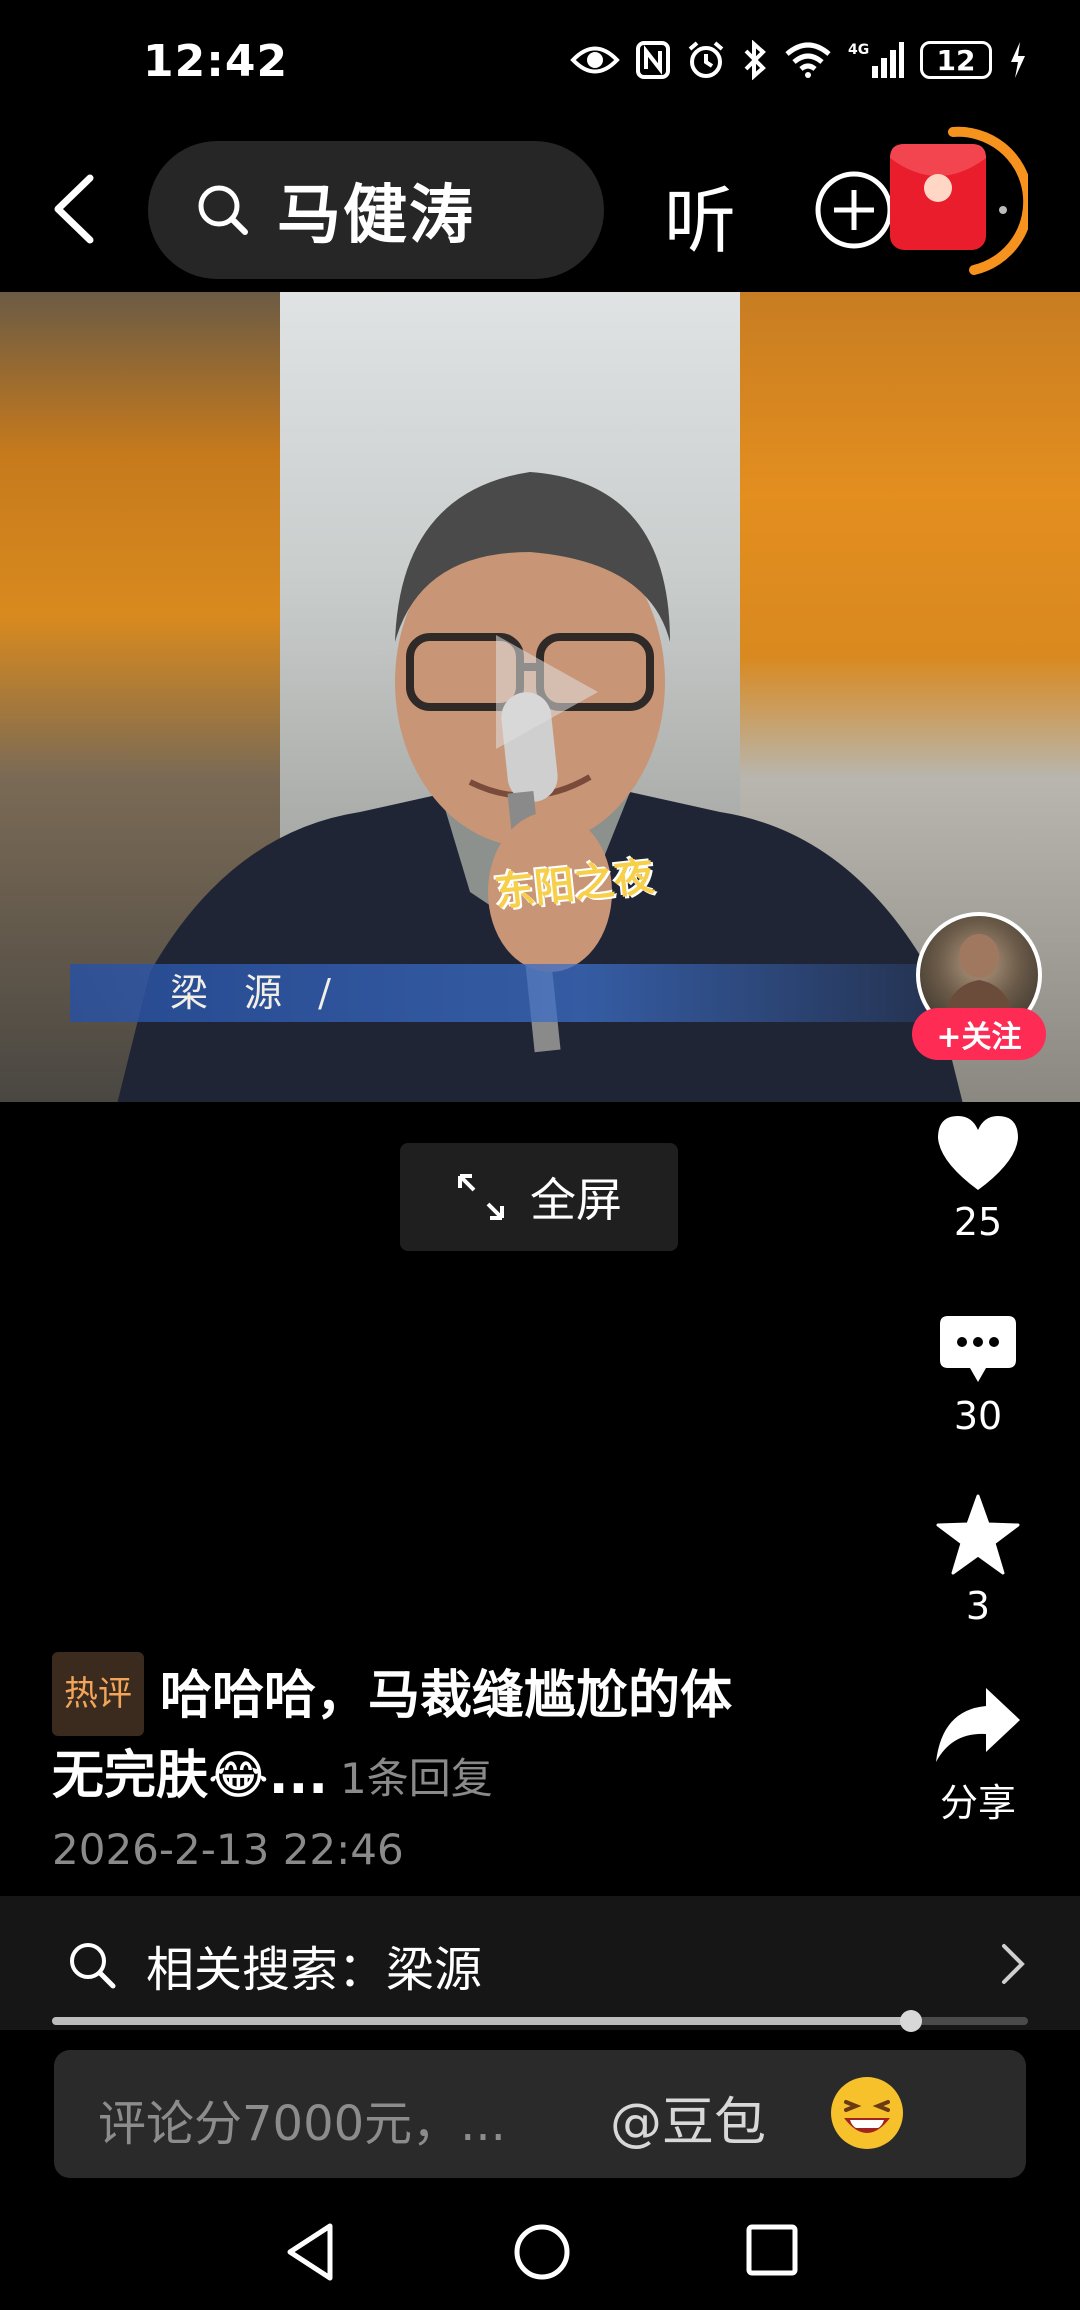  Describe the element at coordinates (540, 1963) in the screenshot. I see `related-search-bar: 相关搜索：梁源` at that location.